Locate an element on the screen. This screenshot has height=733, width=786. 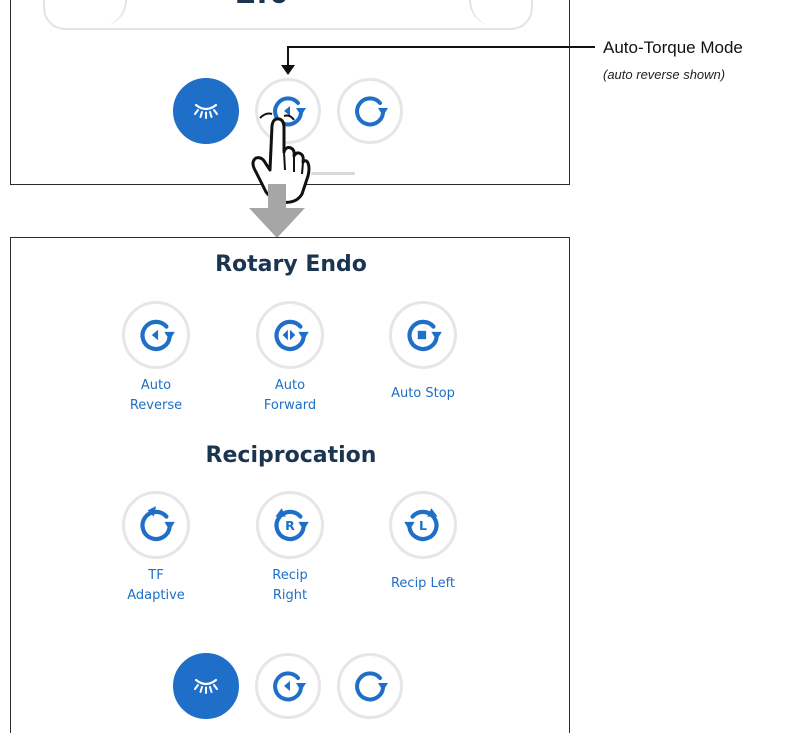
value-stepper: 1.0 is located at coordinates (288, 15).